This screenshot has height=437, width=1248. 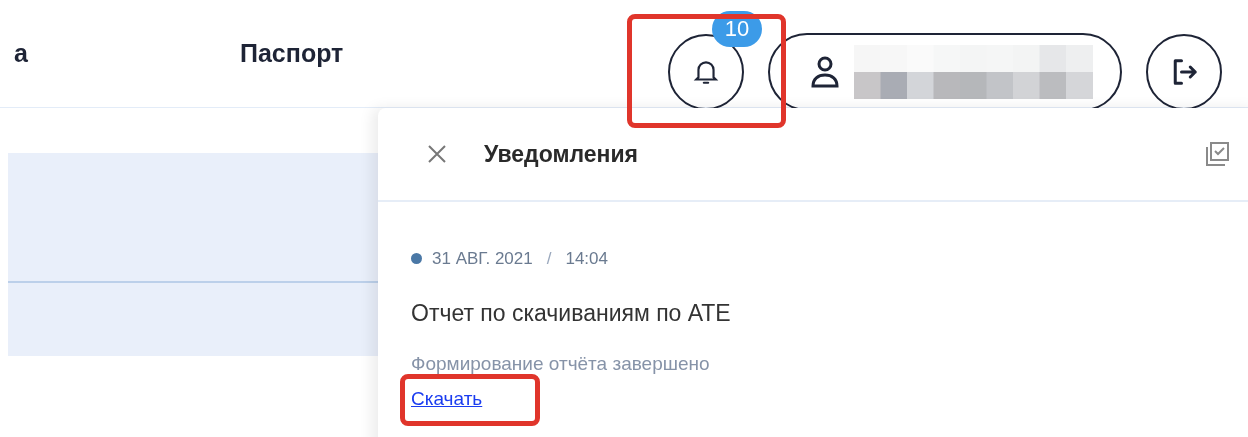 What do you see at coordinates (437, 154) in the screenshot?
I see `close-button` at bounding box center [437, 154].